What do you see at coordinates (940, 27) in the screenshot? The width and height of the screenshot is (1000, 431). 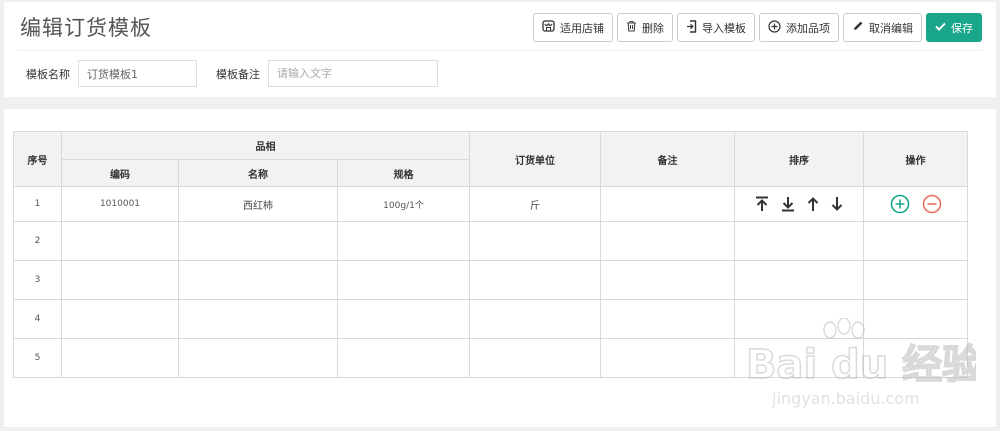 I see `check-icon` at bounding box center [940, 27].